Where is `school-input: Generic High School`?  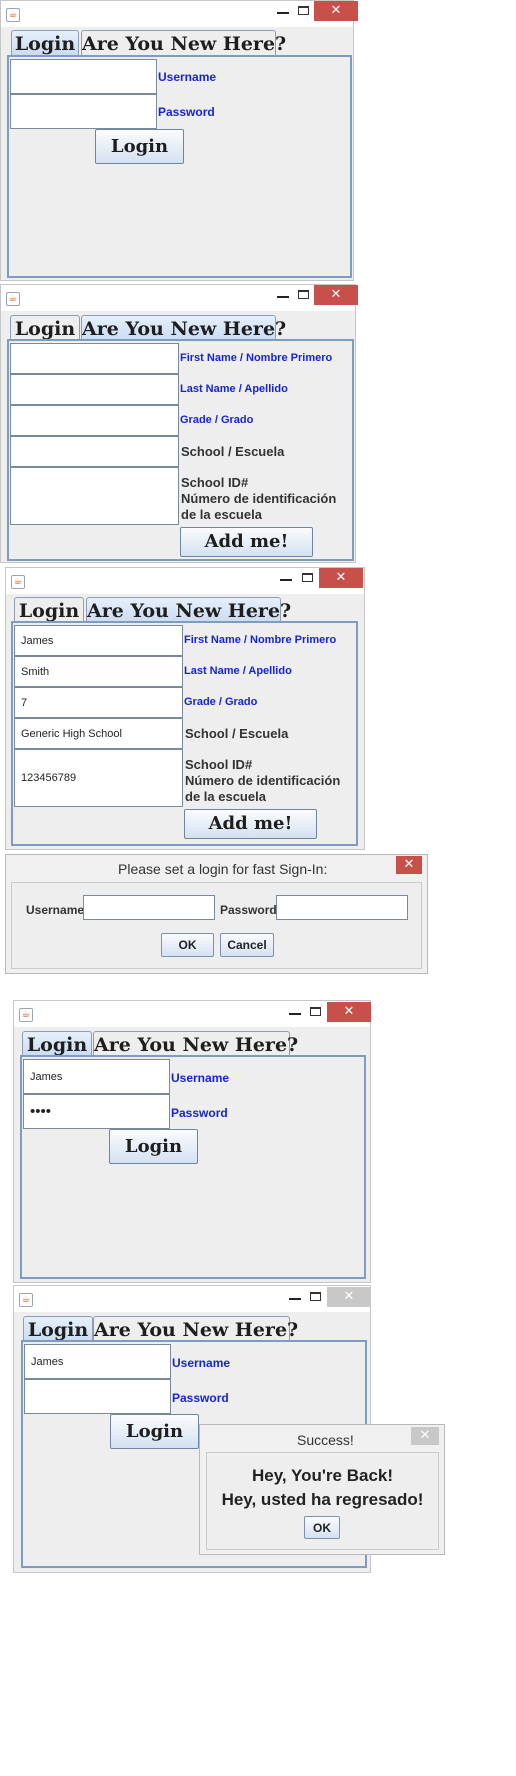 school-input: Generic High School is located at coordinates (98, 733).